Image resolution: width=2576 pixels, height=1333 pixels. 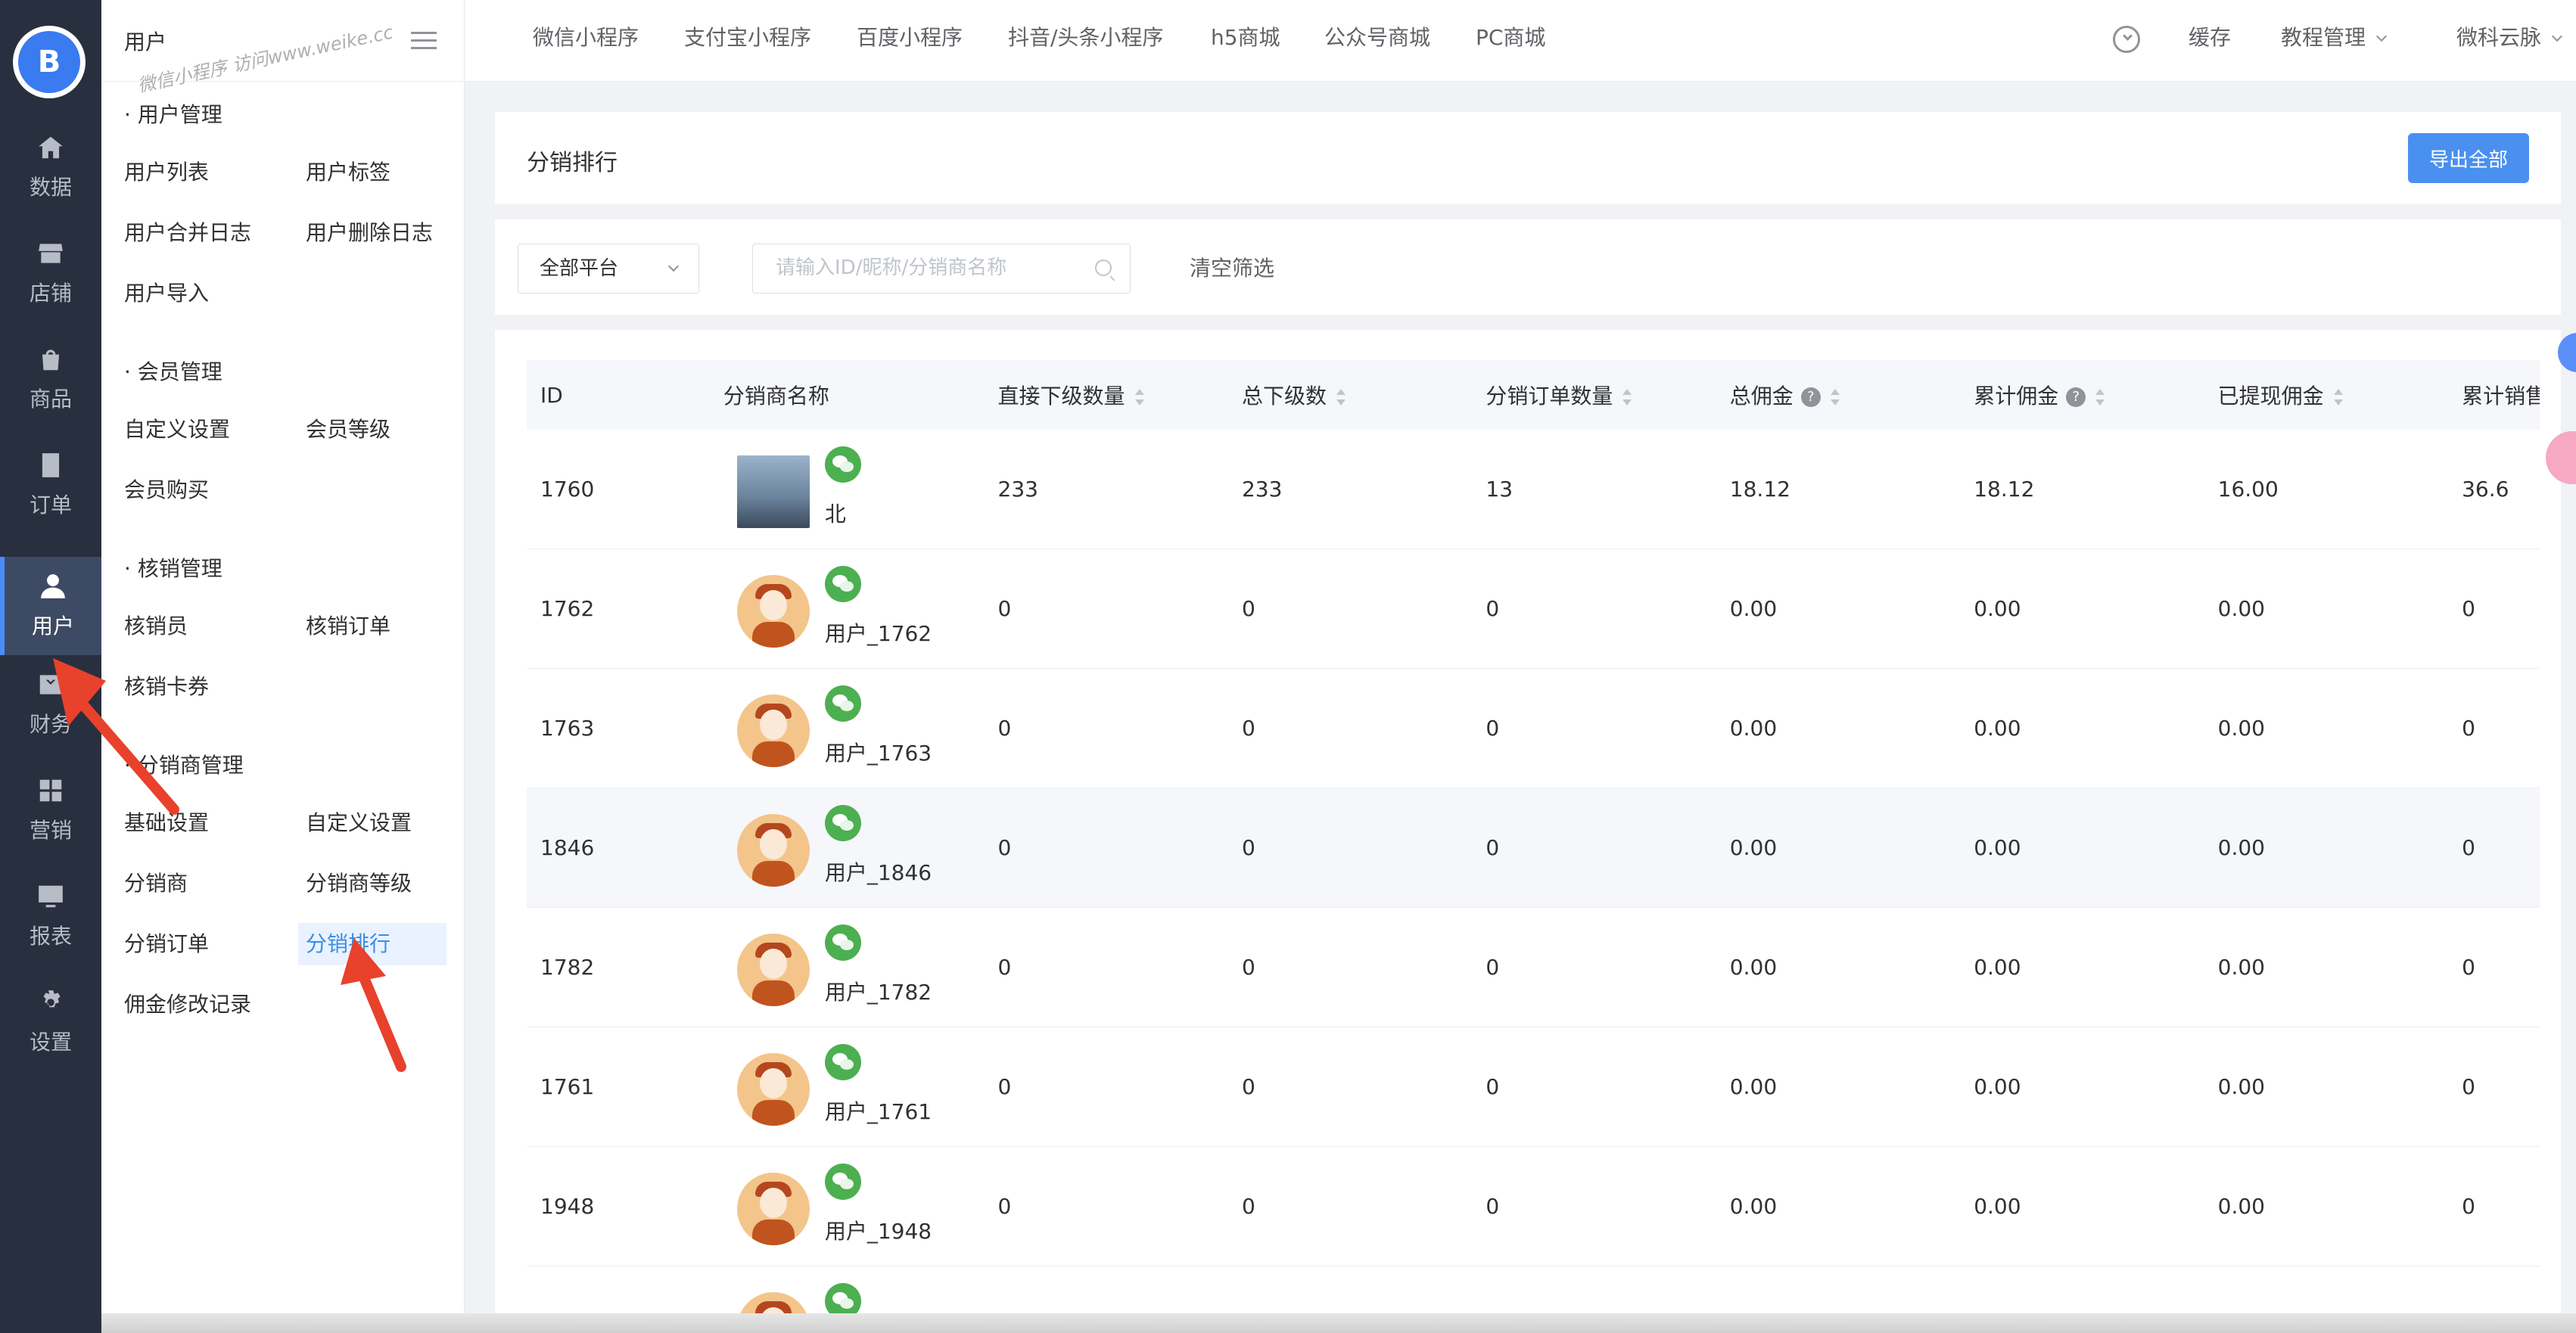 I want to click on nav-member-levels: 会员等级, so click(x=348, y=430).